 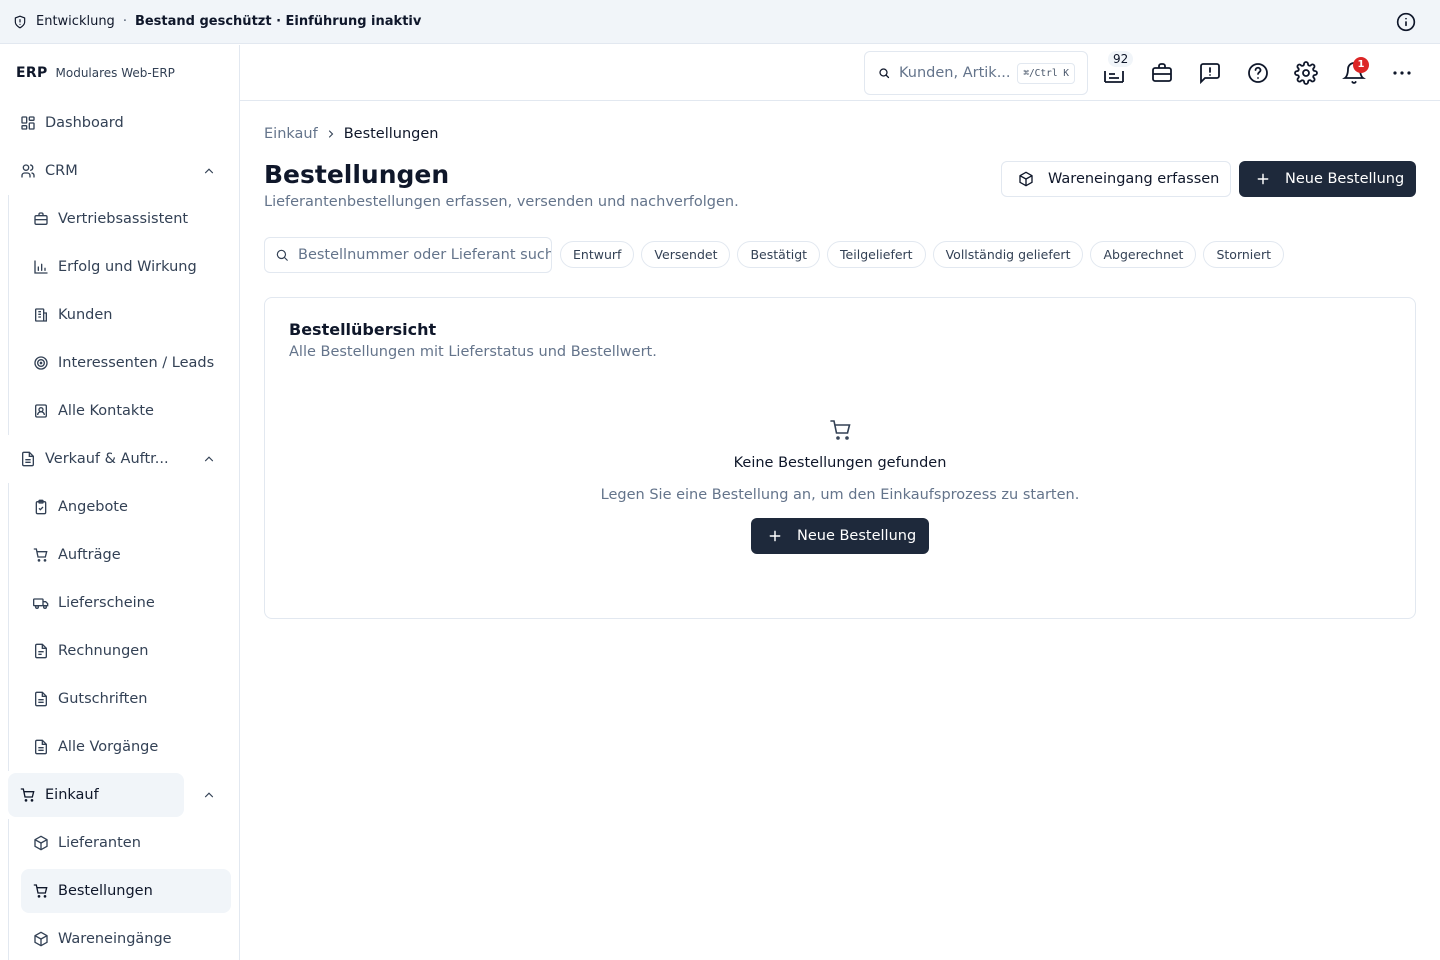 What do you see at coordinates (115, 73) in the screenshot?
I see `brand-subtitle: Modulares Web-ERP` at bounding box center [115, 73].